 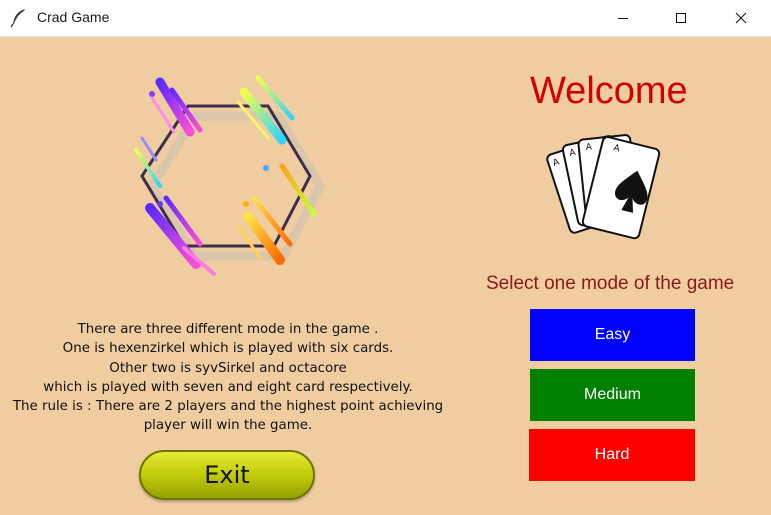 I want to click on medium-button: Medium, so click(x=612, y=395).